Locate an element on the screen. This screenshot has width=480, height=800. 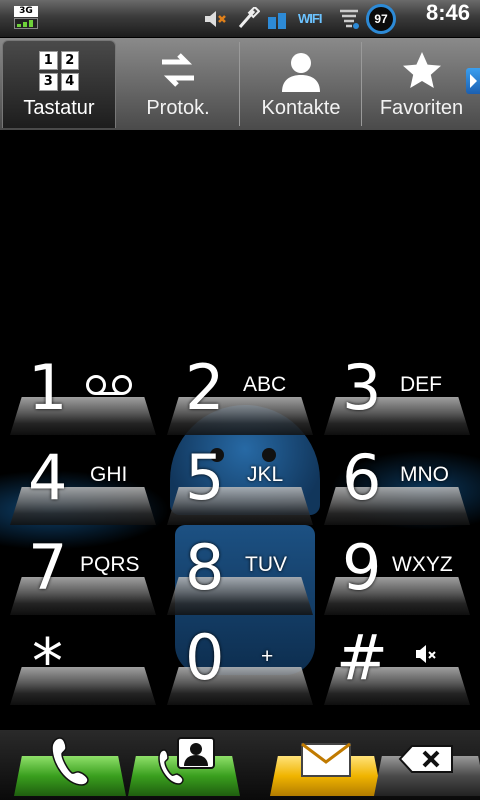
key-4: 4 GHI is located at coordinates (83, 486).